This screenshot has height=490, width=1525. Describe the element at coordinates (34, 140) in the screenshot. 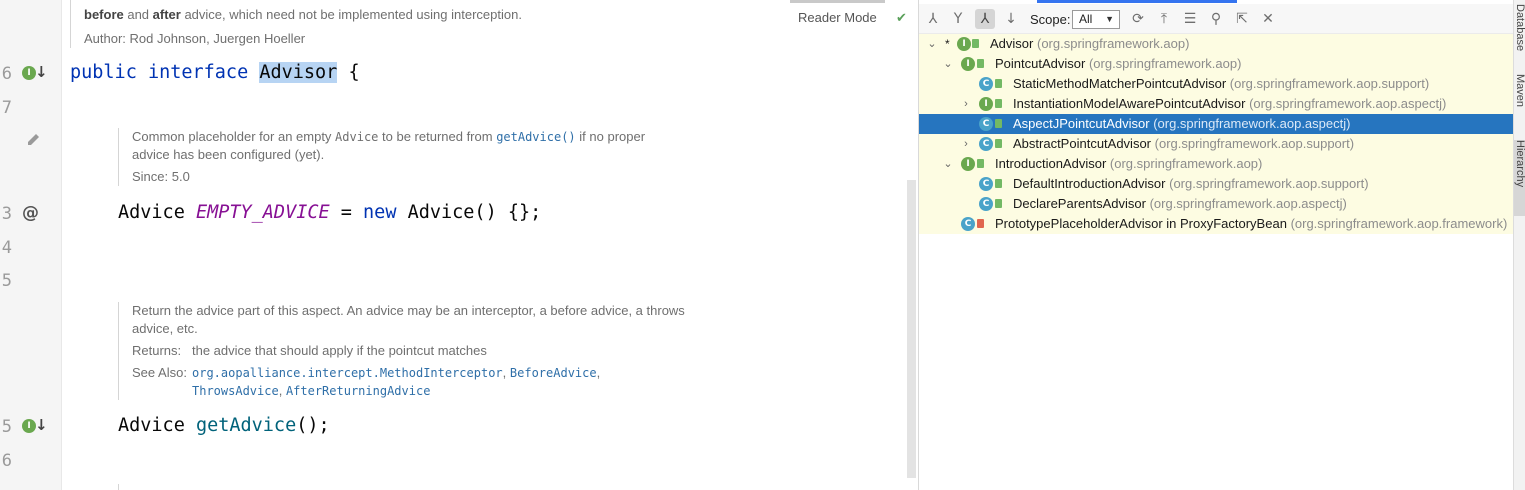

I see `edit-docs-icon` at that location.